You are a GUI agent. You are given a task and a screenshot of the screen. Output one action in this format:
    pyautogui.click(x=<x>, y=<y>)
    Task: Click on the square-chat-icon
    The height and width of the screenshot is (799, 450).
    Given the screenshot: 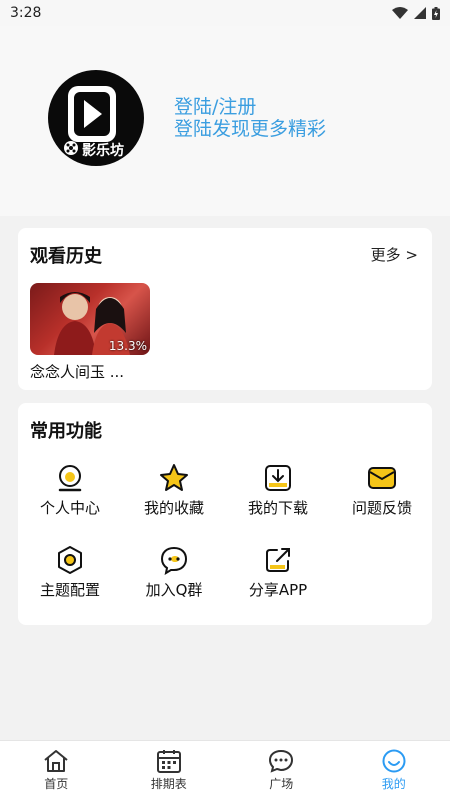 What is the action you would take?
    pyautogui.click(x=281, y=761)
    